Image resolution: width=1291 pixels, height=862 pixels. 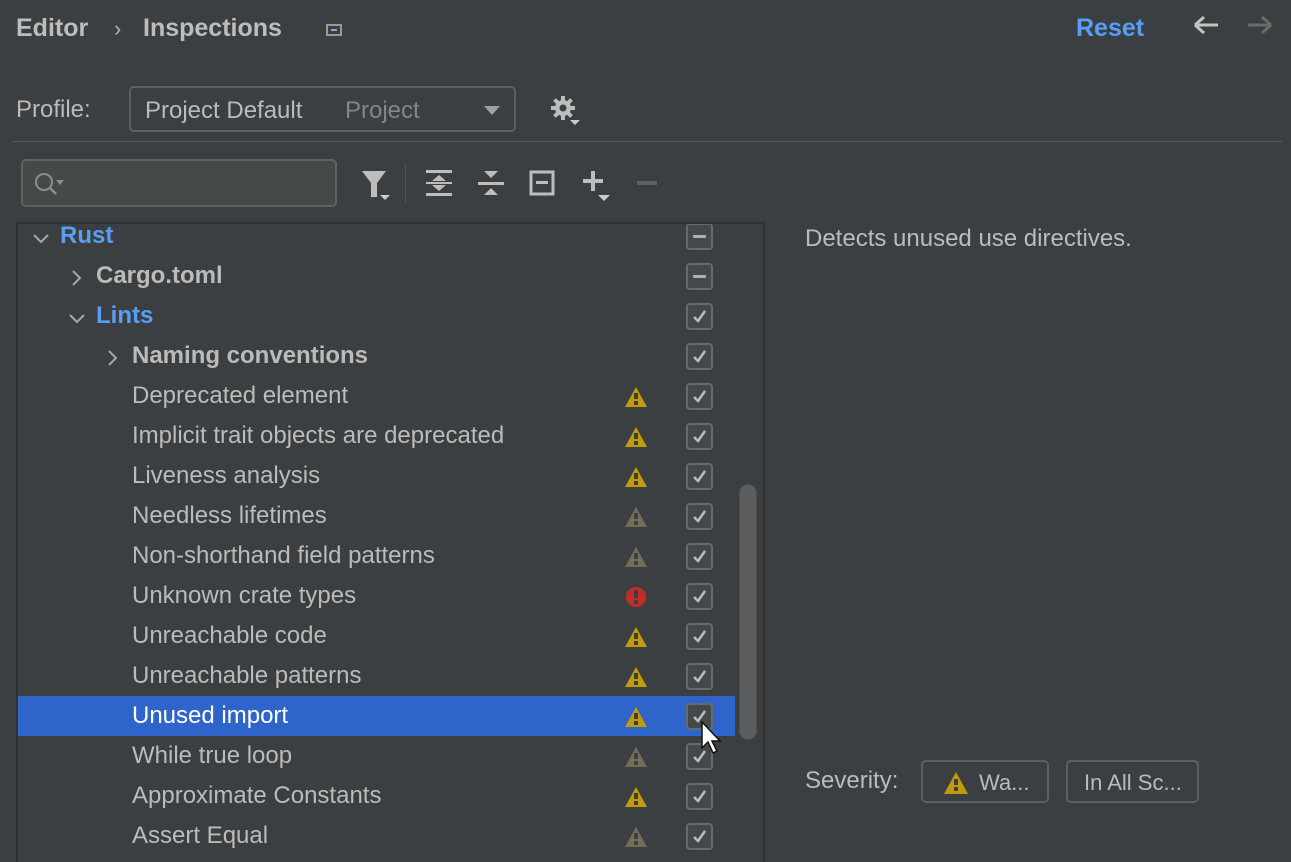 I want to click on tree-row-label: Naming conventions, so click(x=250, y=355).